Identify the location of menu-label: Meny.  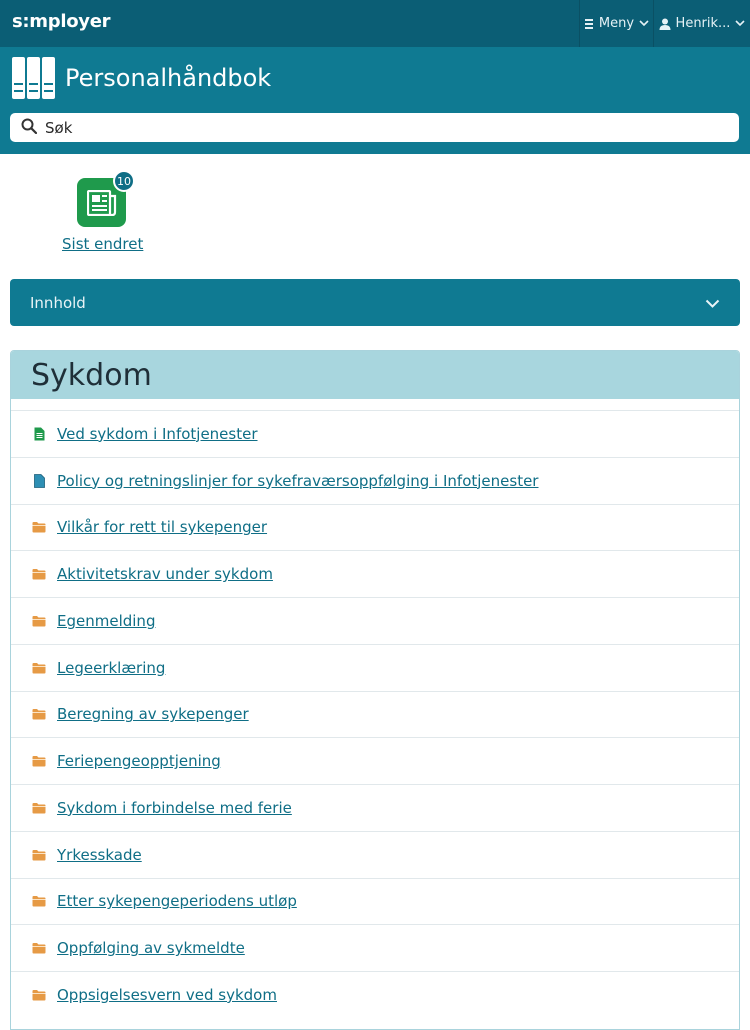
(616, 23).